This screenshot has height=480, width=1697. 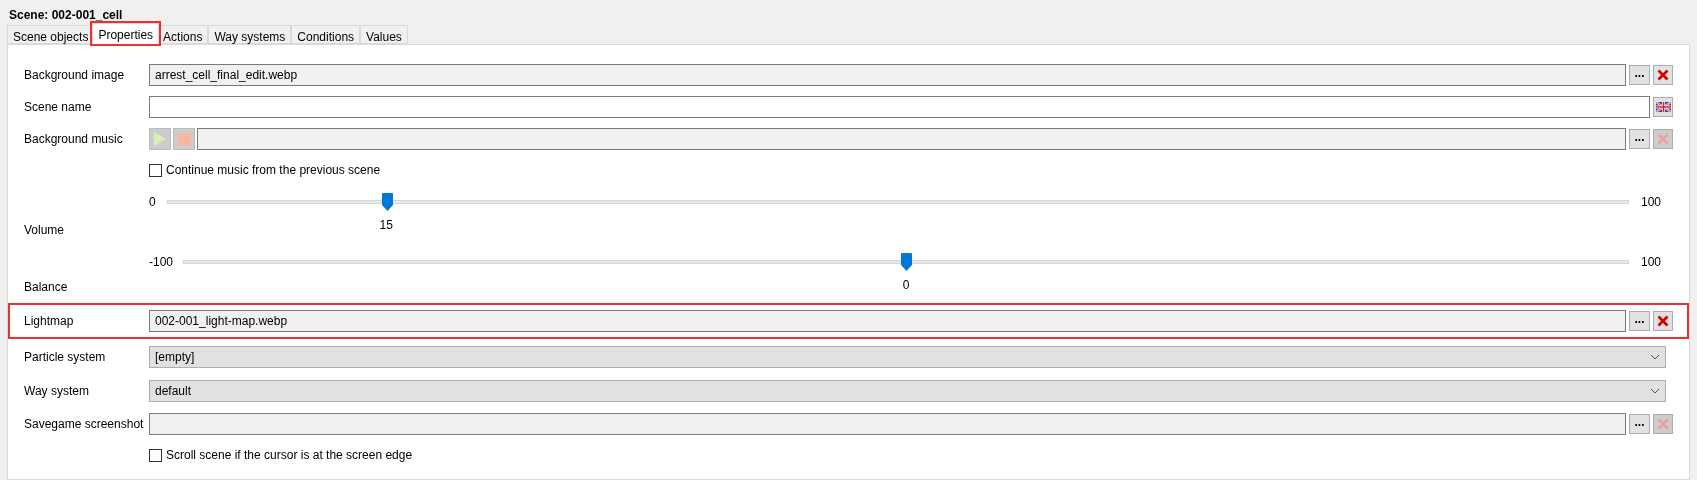 I want to click on field-label: Volume, so click(x=45, y=230).